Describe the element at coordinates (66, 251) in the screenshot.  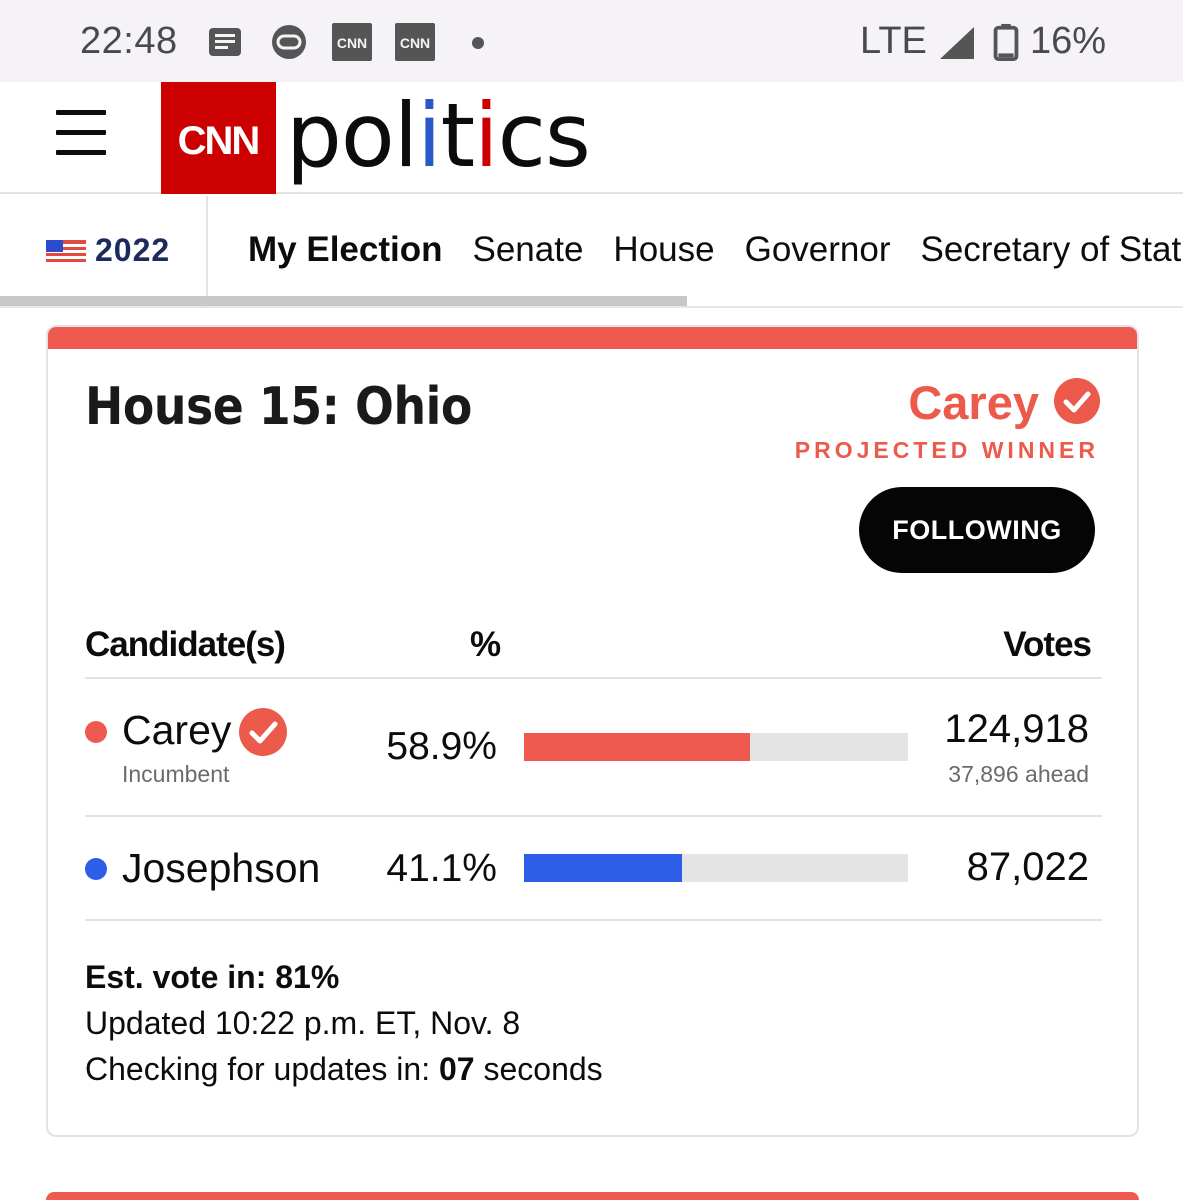
I see `us-flag-icon` at that location.